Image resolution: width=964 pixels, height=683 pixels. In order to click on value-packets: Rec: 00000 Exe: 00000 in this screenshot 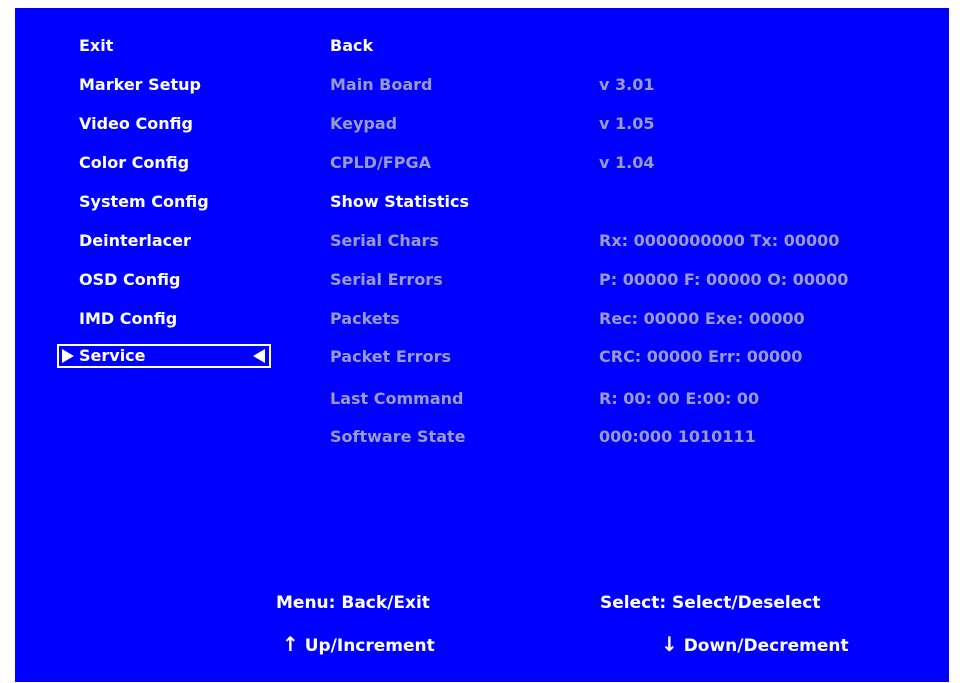, I will do `click(702, 318)`.